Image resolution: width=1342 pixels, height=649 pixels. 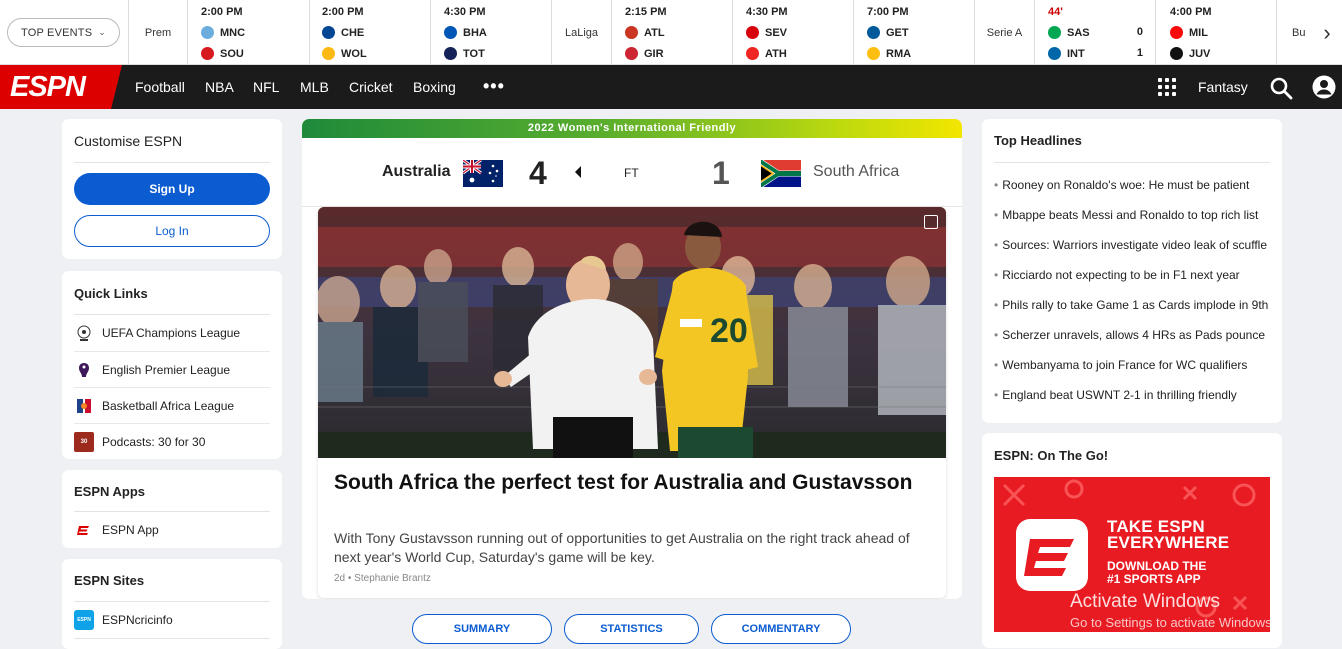 What do you see at coordinates (465, 12) in the screenshot?
I see `game-time: 4:30 PM` at bounding box center [465, 12].